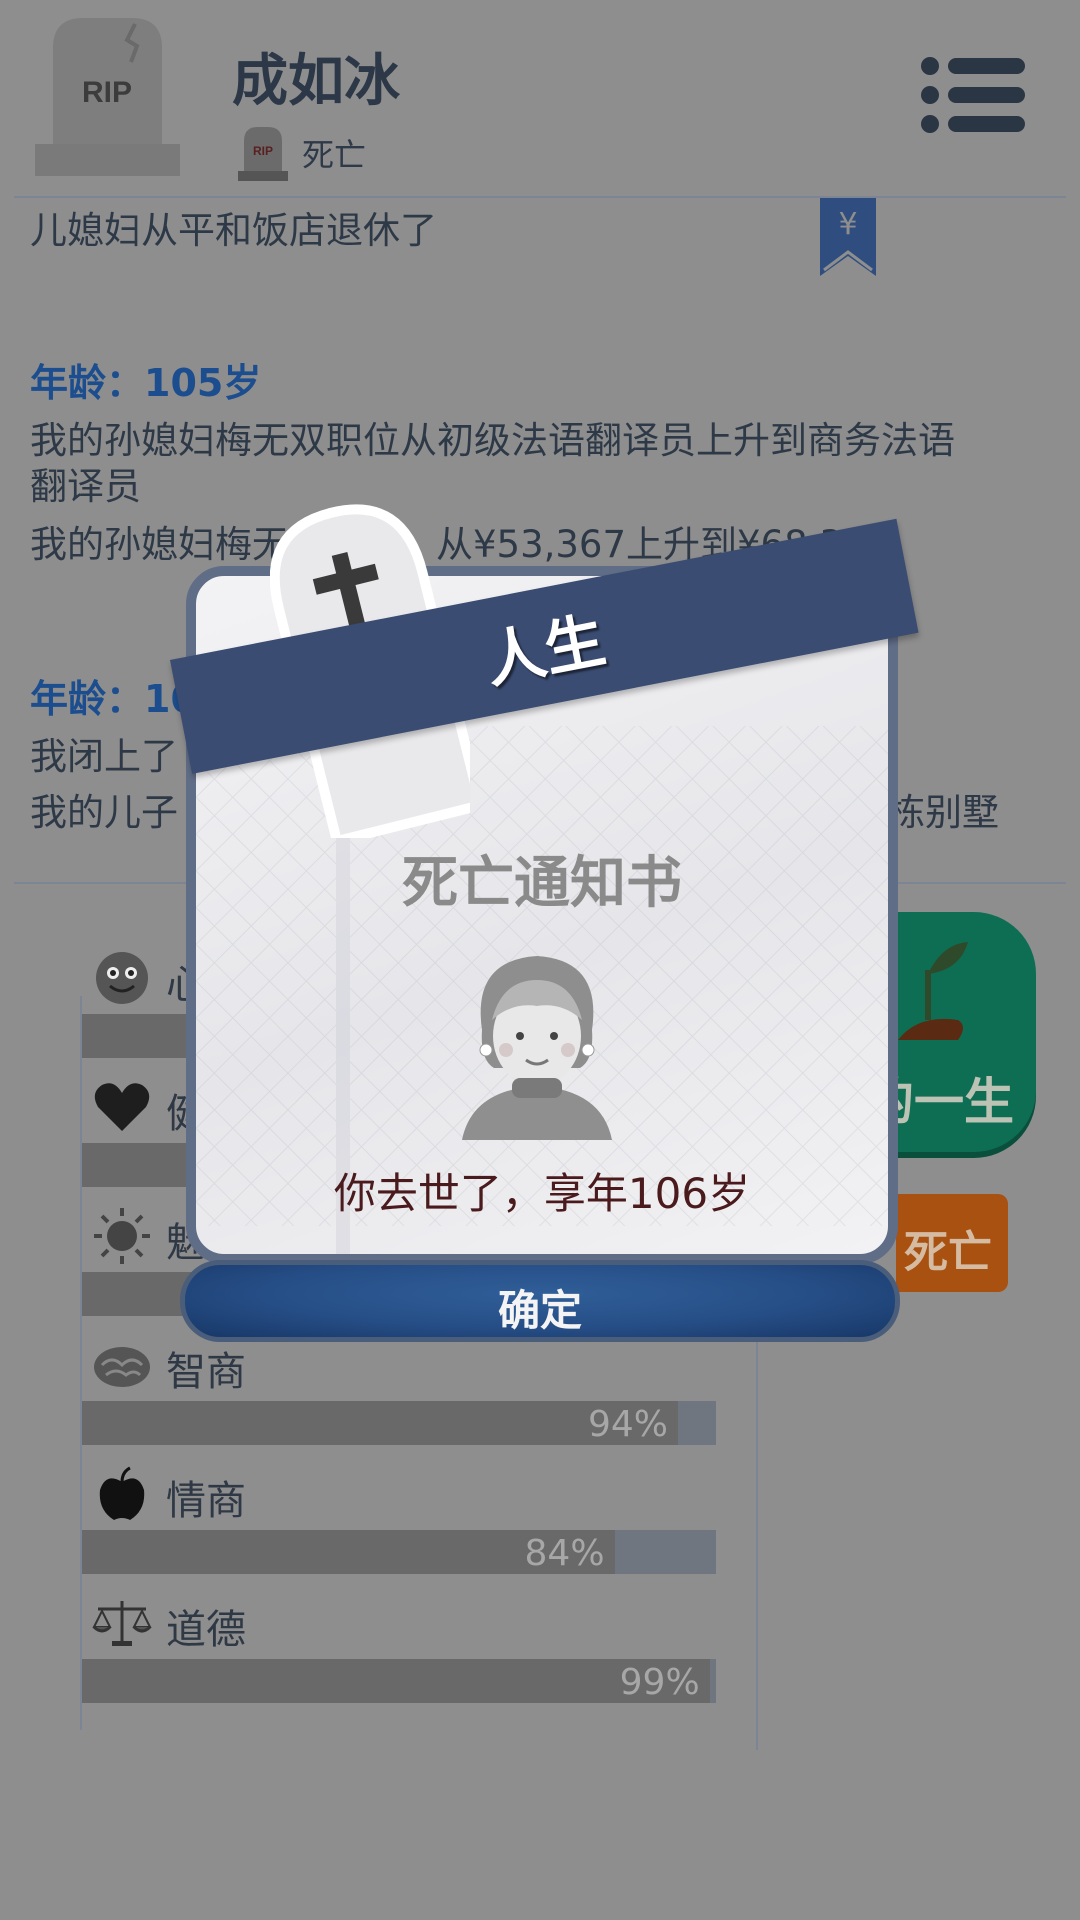 This screenshot has width=1080, height=1920. What do you see at coordinates (104, 812) in the screenshot?
I see `log-line: 我的儿子` at bounding box center [104, 812].